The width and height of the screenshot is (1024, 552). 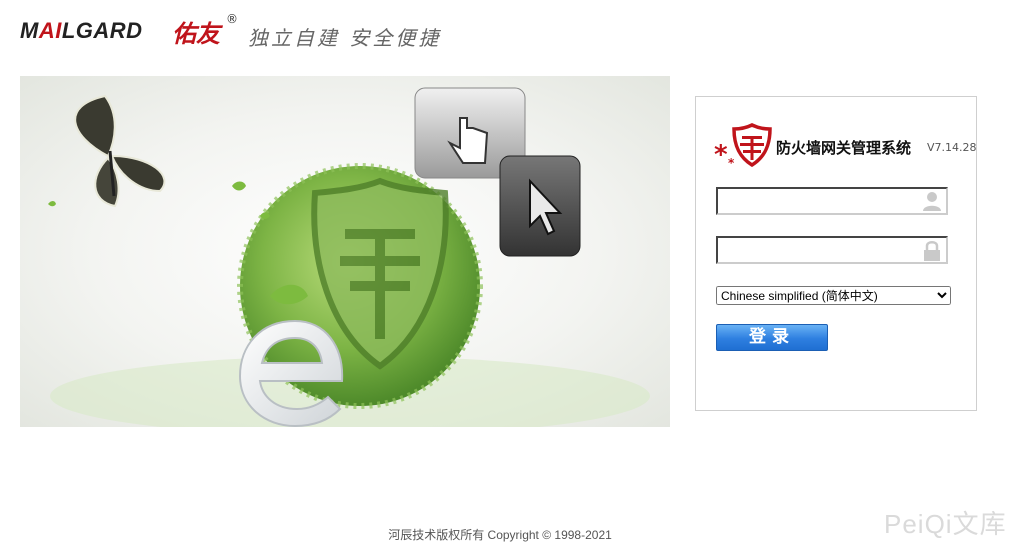 What do you see at coordinates (932, 201) in the screenshot?
I see `user-icon` at bounding box center [932, 201].